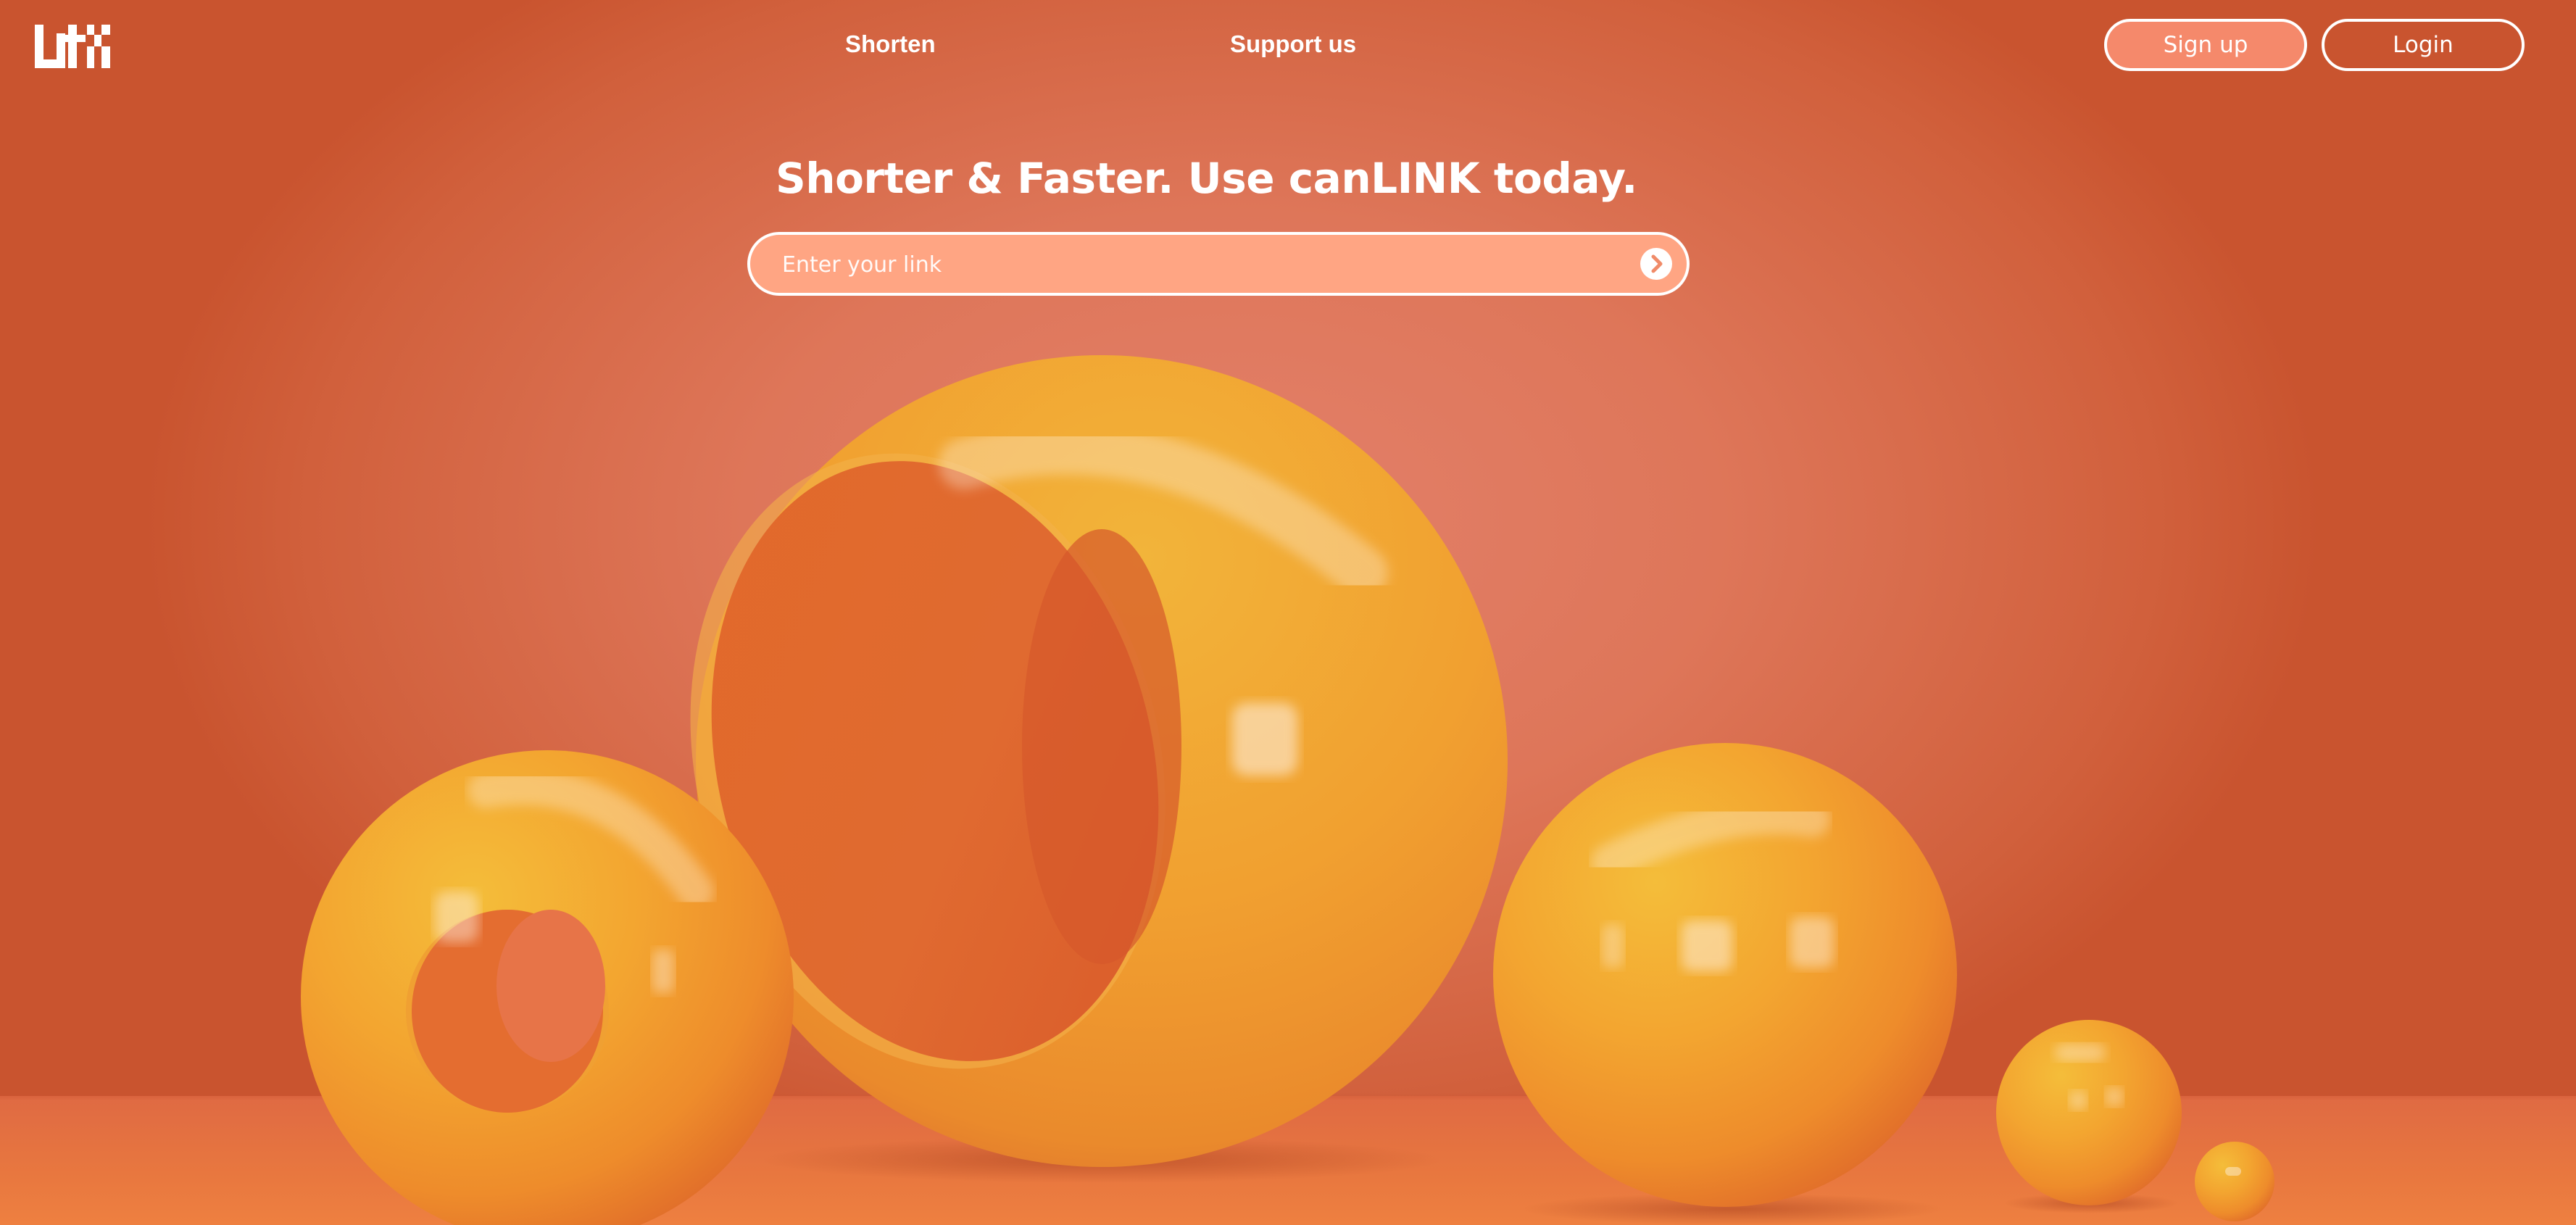 The image size is (2576, 1225). I want to click on link-input, so click(1188, 265).